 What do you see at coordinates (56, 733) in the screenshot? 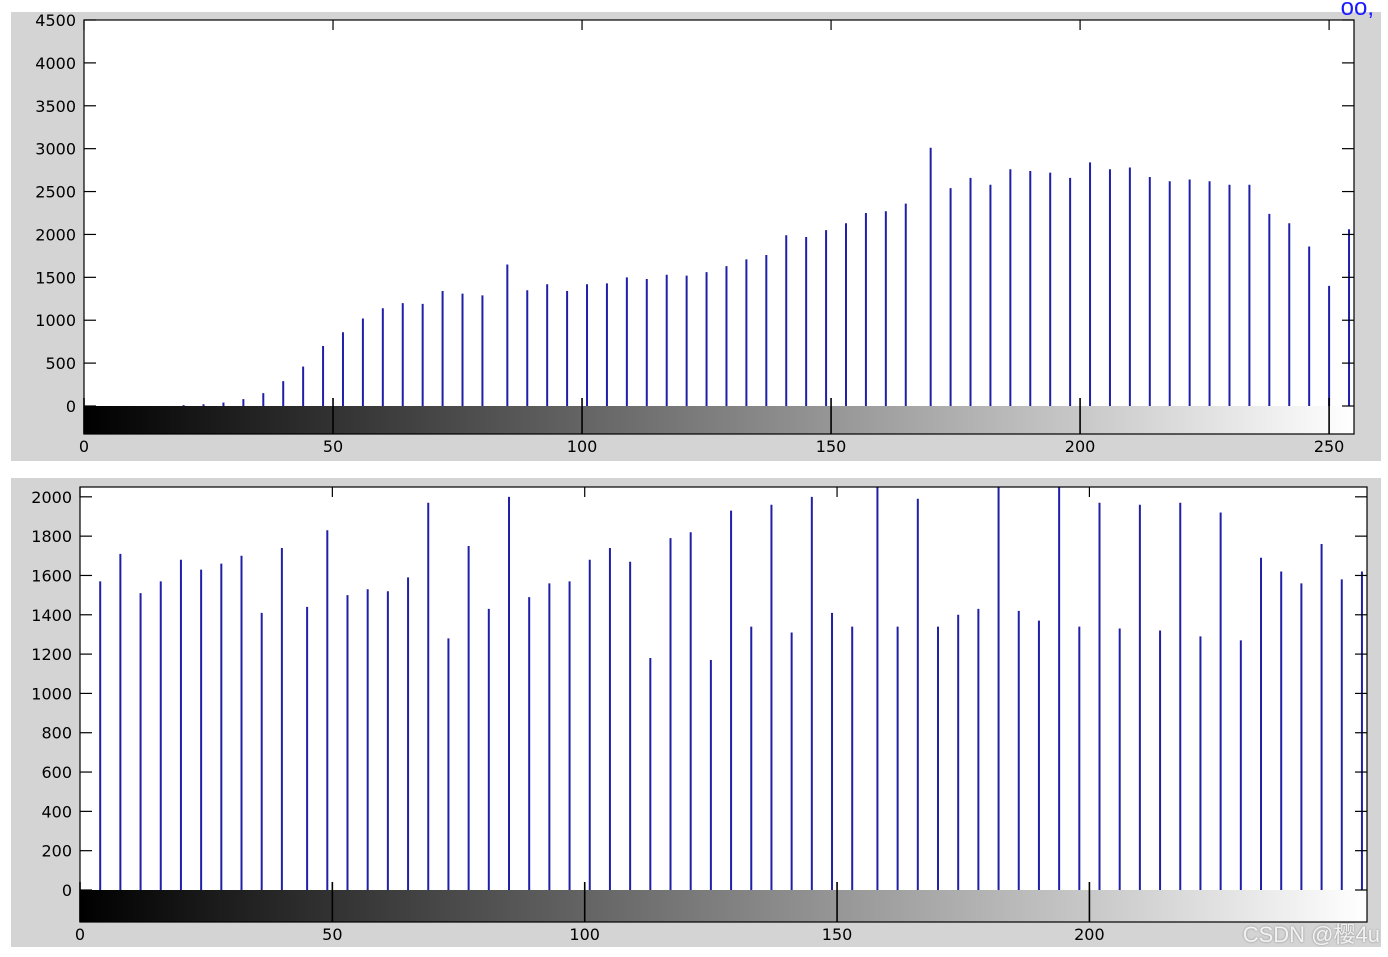
I see `y-tick-label: 800` at bounding box center [56, 733].